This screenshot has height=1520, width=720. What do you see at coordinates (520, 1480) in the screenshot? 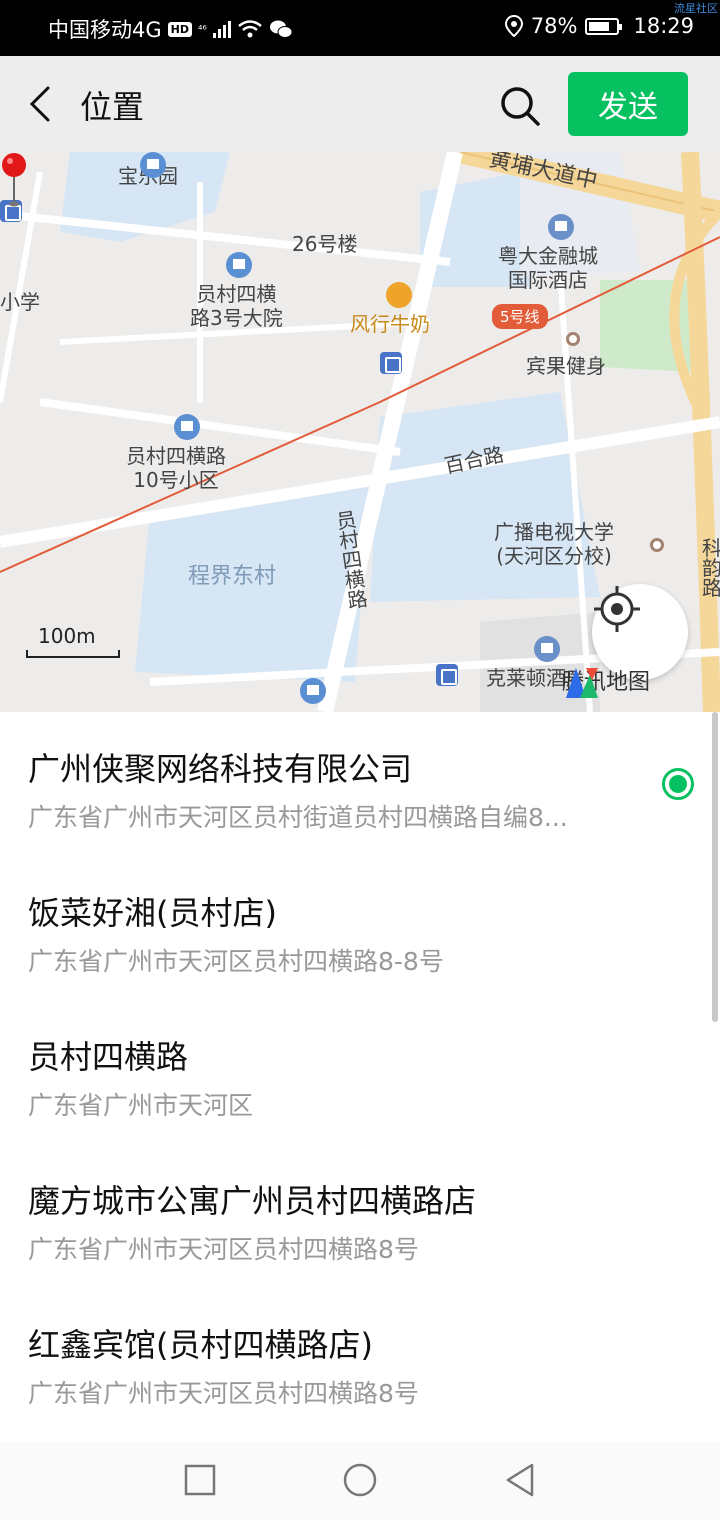
I see `back-triangle-icon` at bounding box center [520, 1480].